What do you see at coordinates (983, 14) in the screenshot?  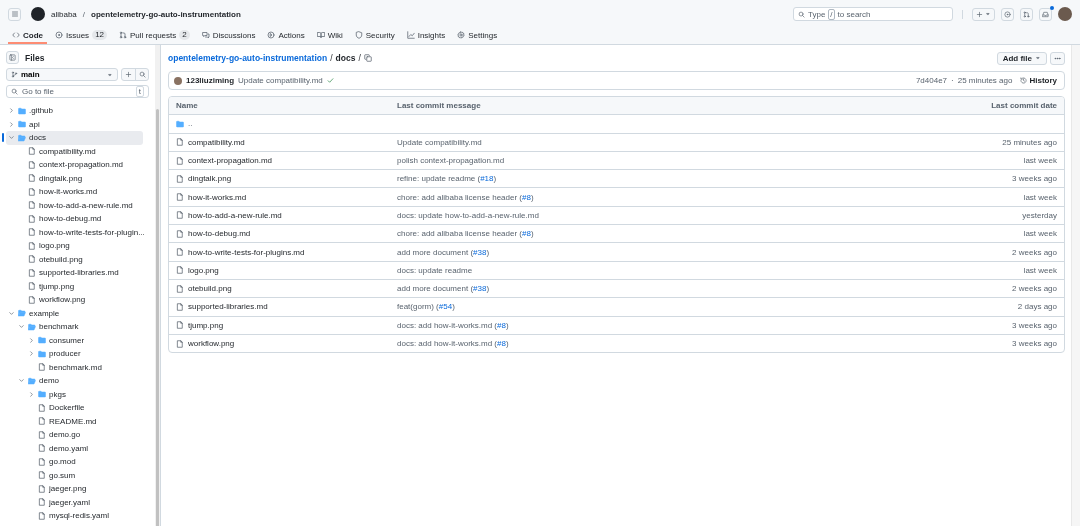 I see `create-button` at bounding box center [983, 14].